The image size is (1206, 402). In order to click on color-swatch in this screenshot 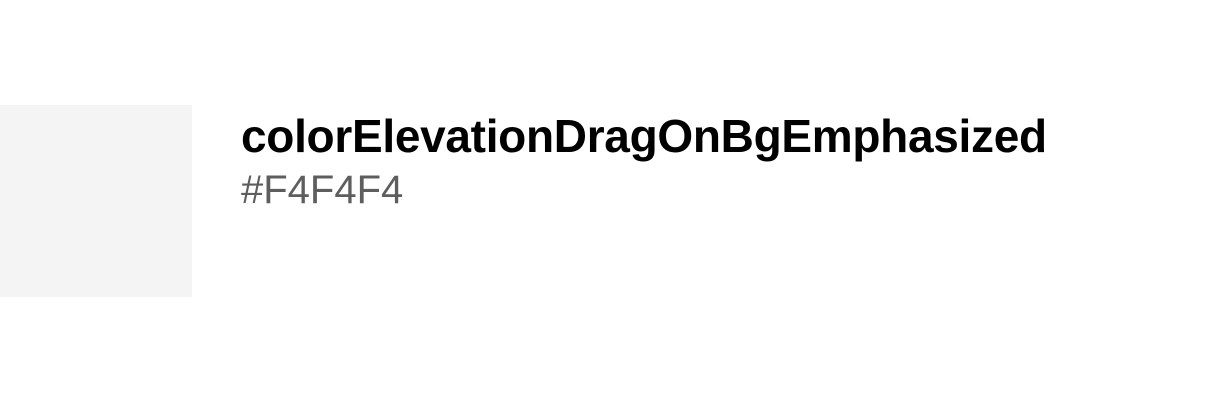, I will do `click(96, 201)`.